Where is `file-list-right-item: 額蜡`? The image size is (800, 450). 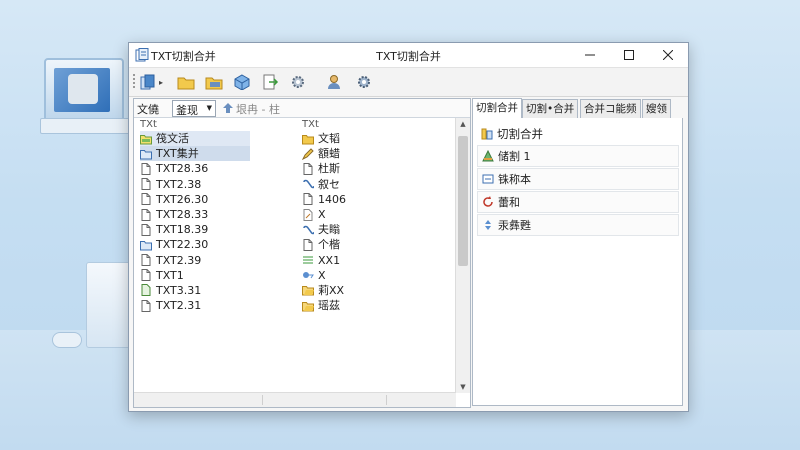 file-list-right-item: 額蜡 is located at coordinates (372, 153).